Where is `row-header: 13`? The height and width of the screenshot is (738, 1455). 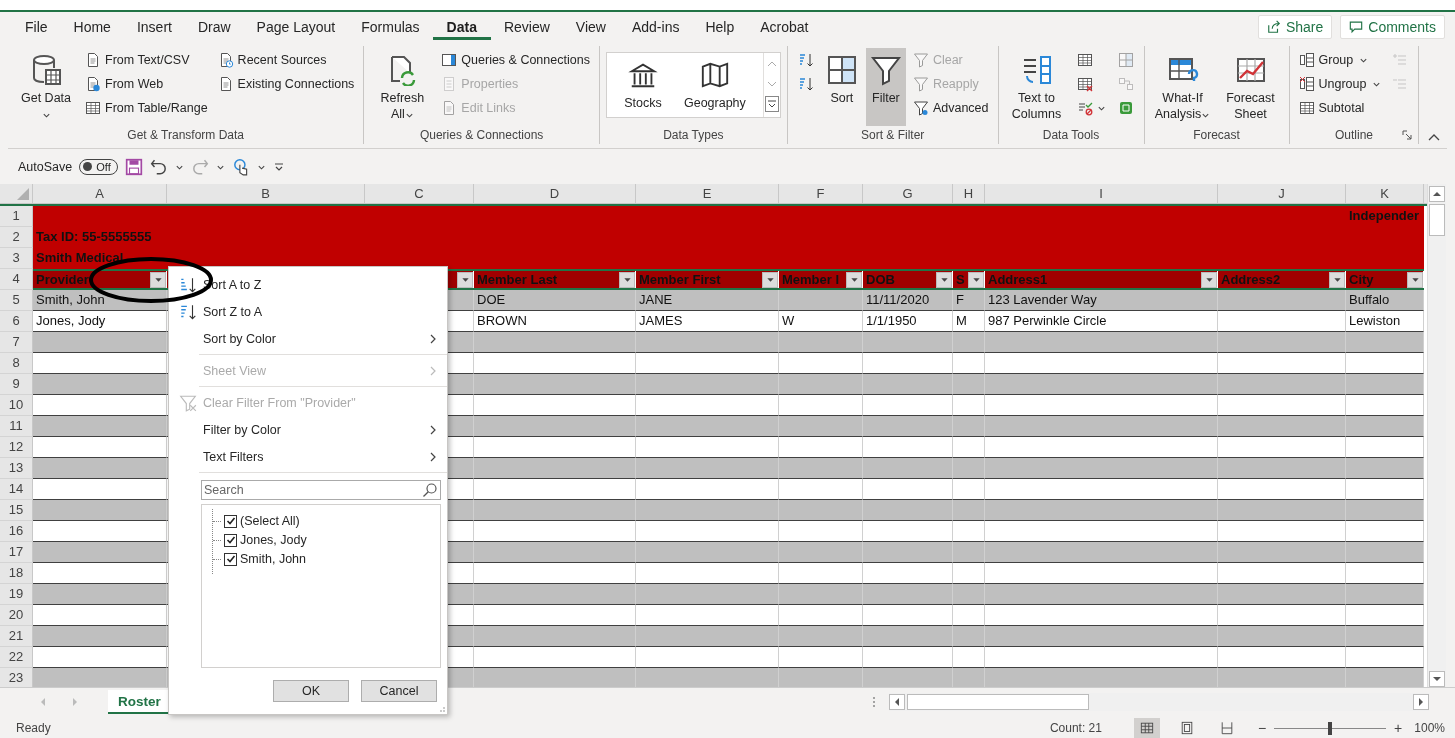 row-header: 13 is located at coordinates (16, 468).